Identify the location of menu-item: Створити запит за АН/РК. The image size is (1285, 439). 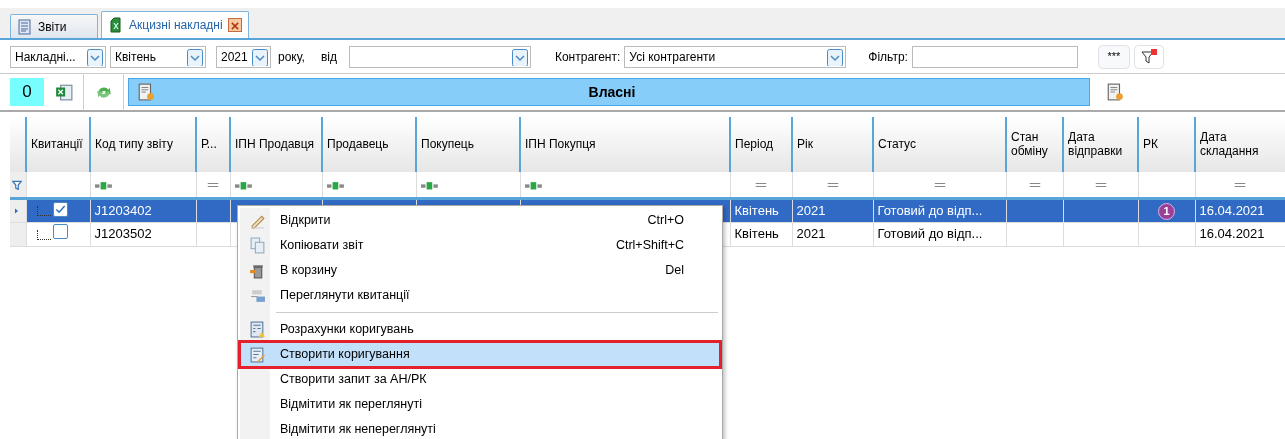
(480, 379).